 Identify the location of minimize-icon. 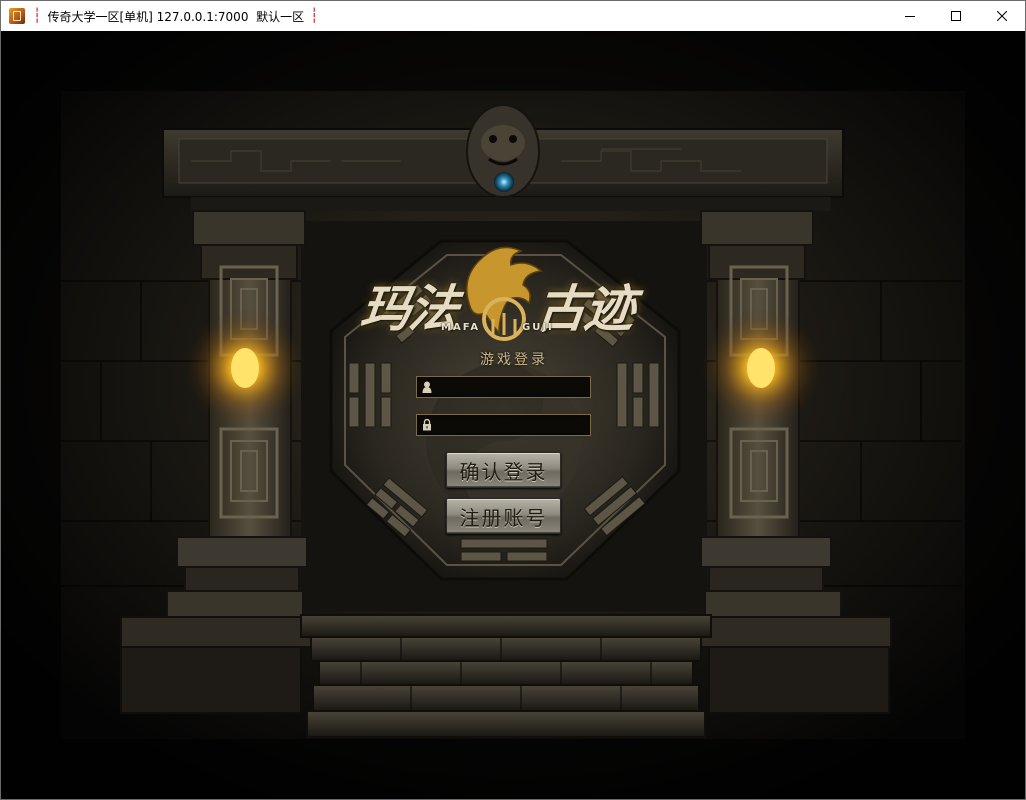
(910, 16).